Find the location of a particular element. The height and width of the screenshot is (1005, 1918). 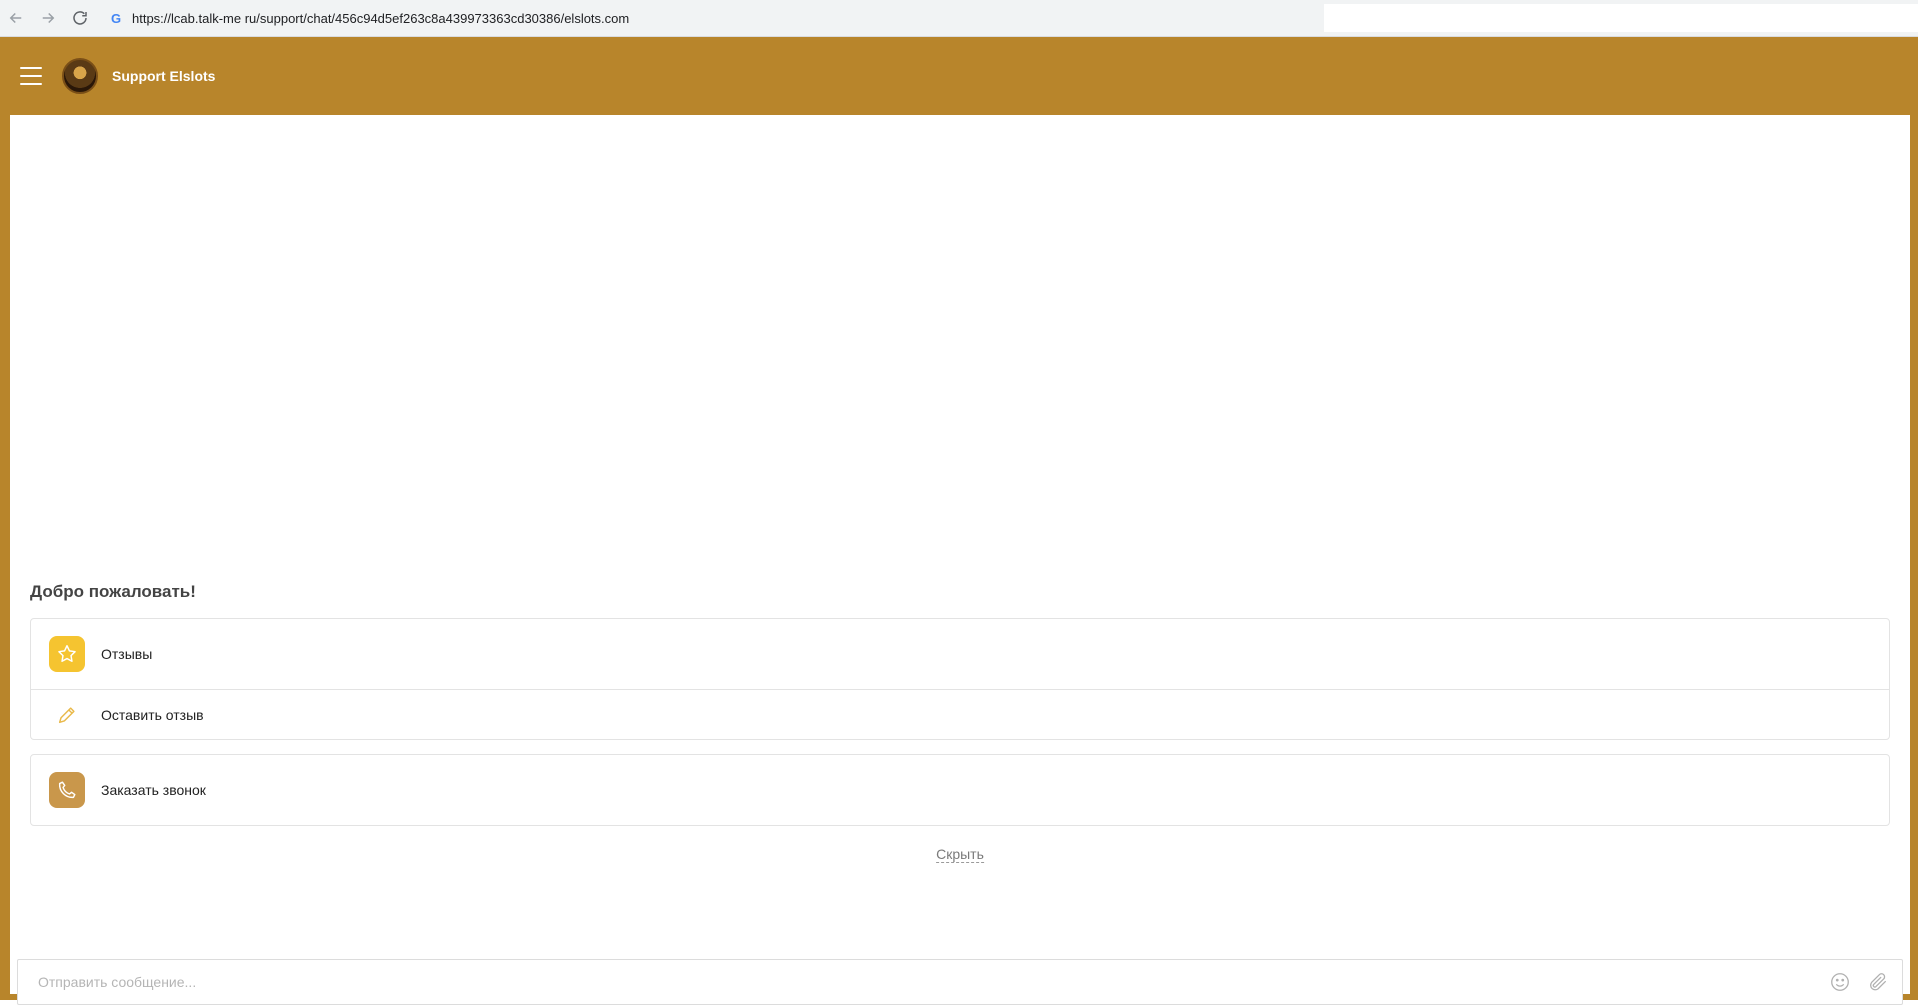

forward-button is located at coordinates (48, 18).